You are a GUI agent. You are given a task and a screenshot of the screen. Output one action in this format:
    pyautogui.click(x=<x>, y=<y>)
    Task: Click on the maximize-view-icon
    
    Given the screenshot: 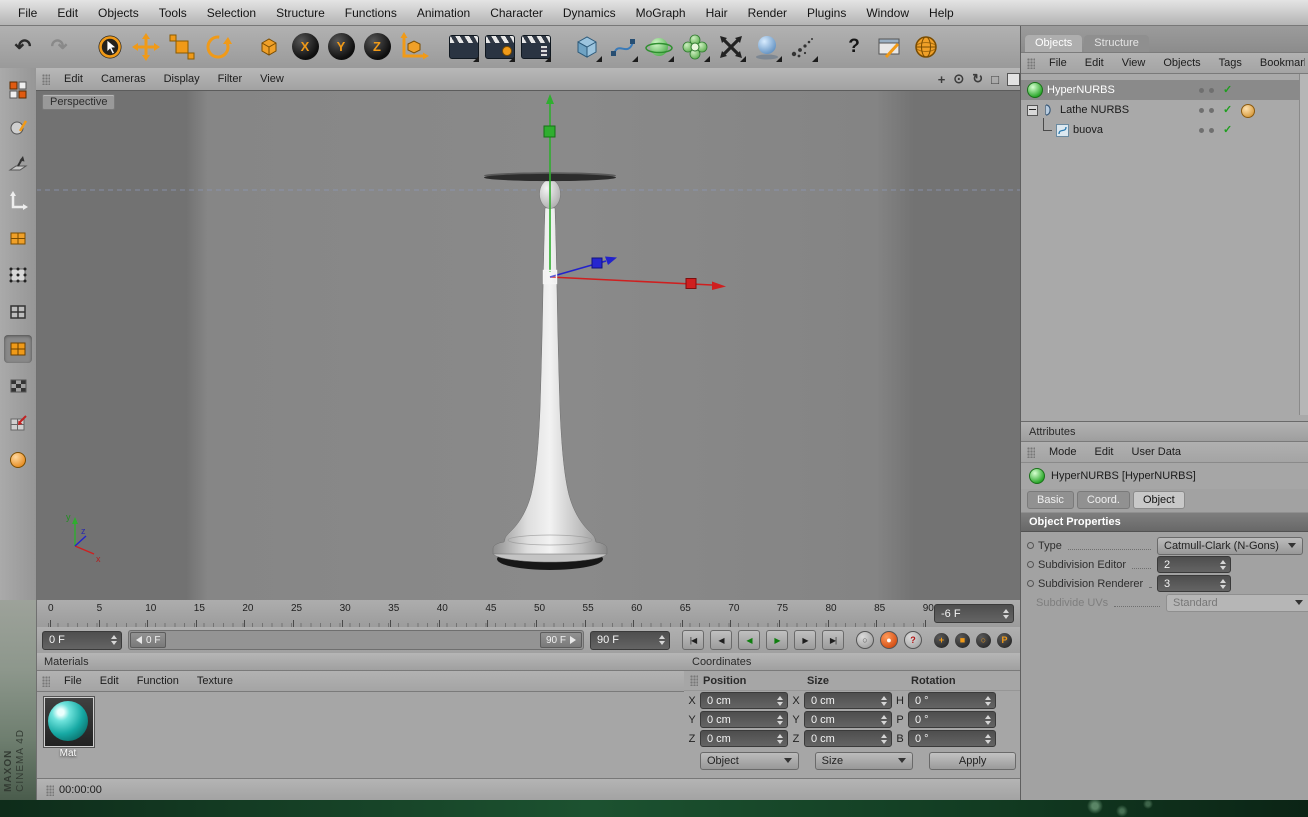 What is the action you would take?
    pyautogui.click(x=1013, y=79)
    